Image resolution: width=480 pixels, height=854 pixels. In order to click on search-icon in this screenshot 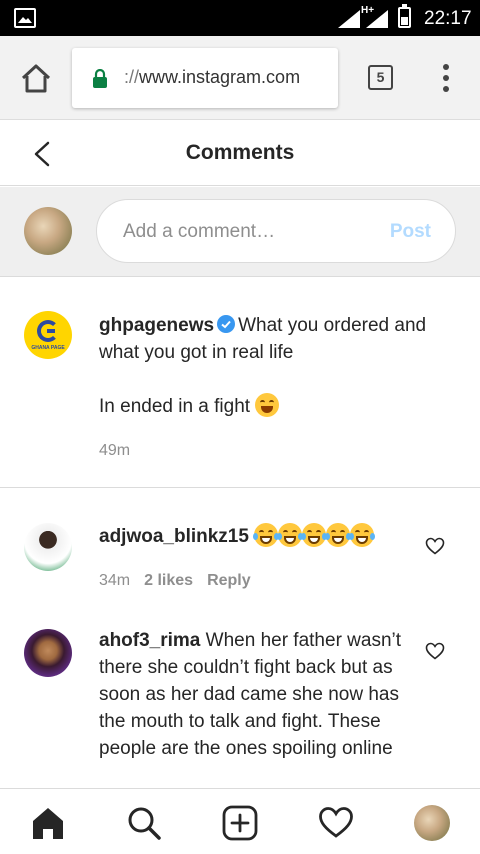, I will do `click(144, 823)`.